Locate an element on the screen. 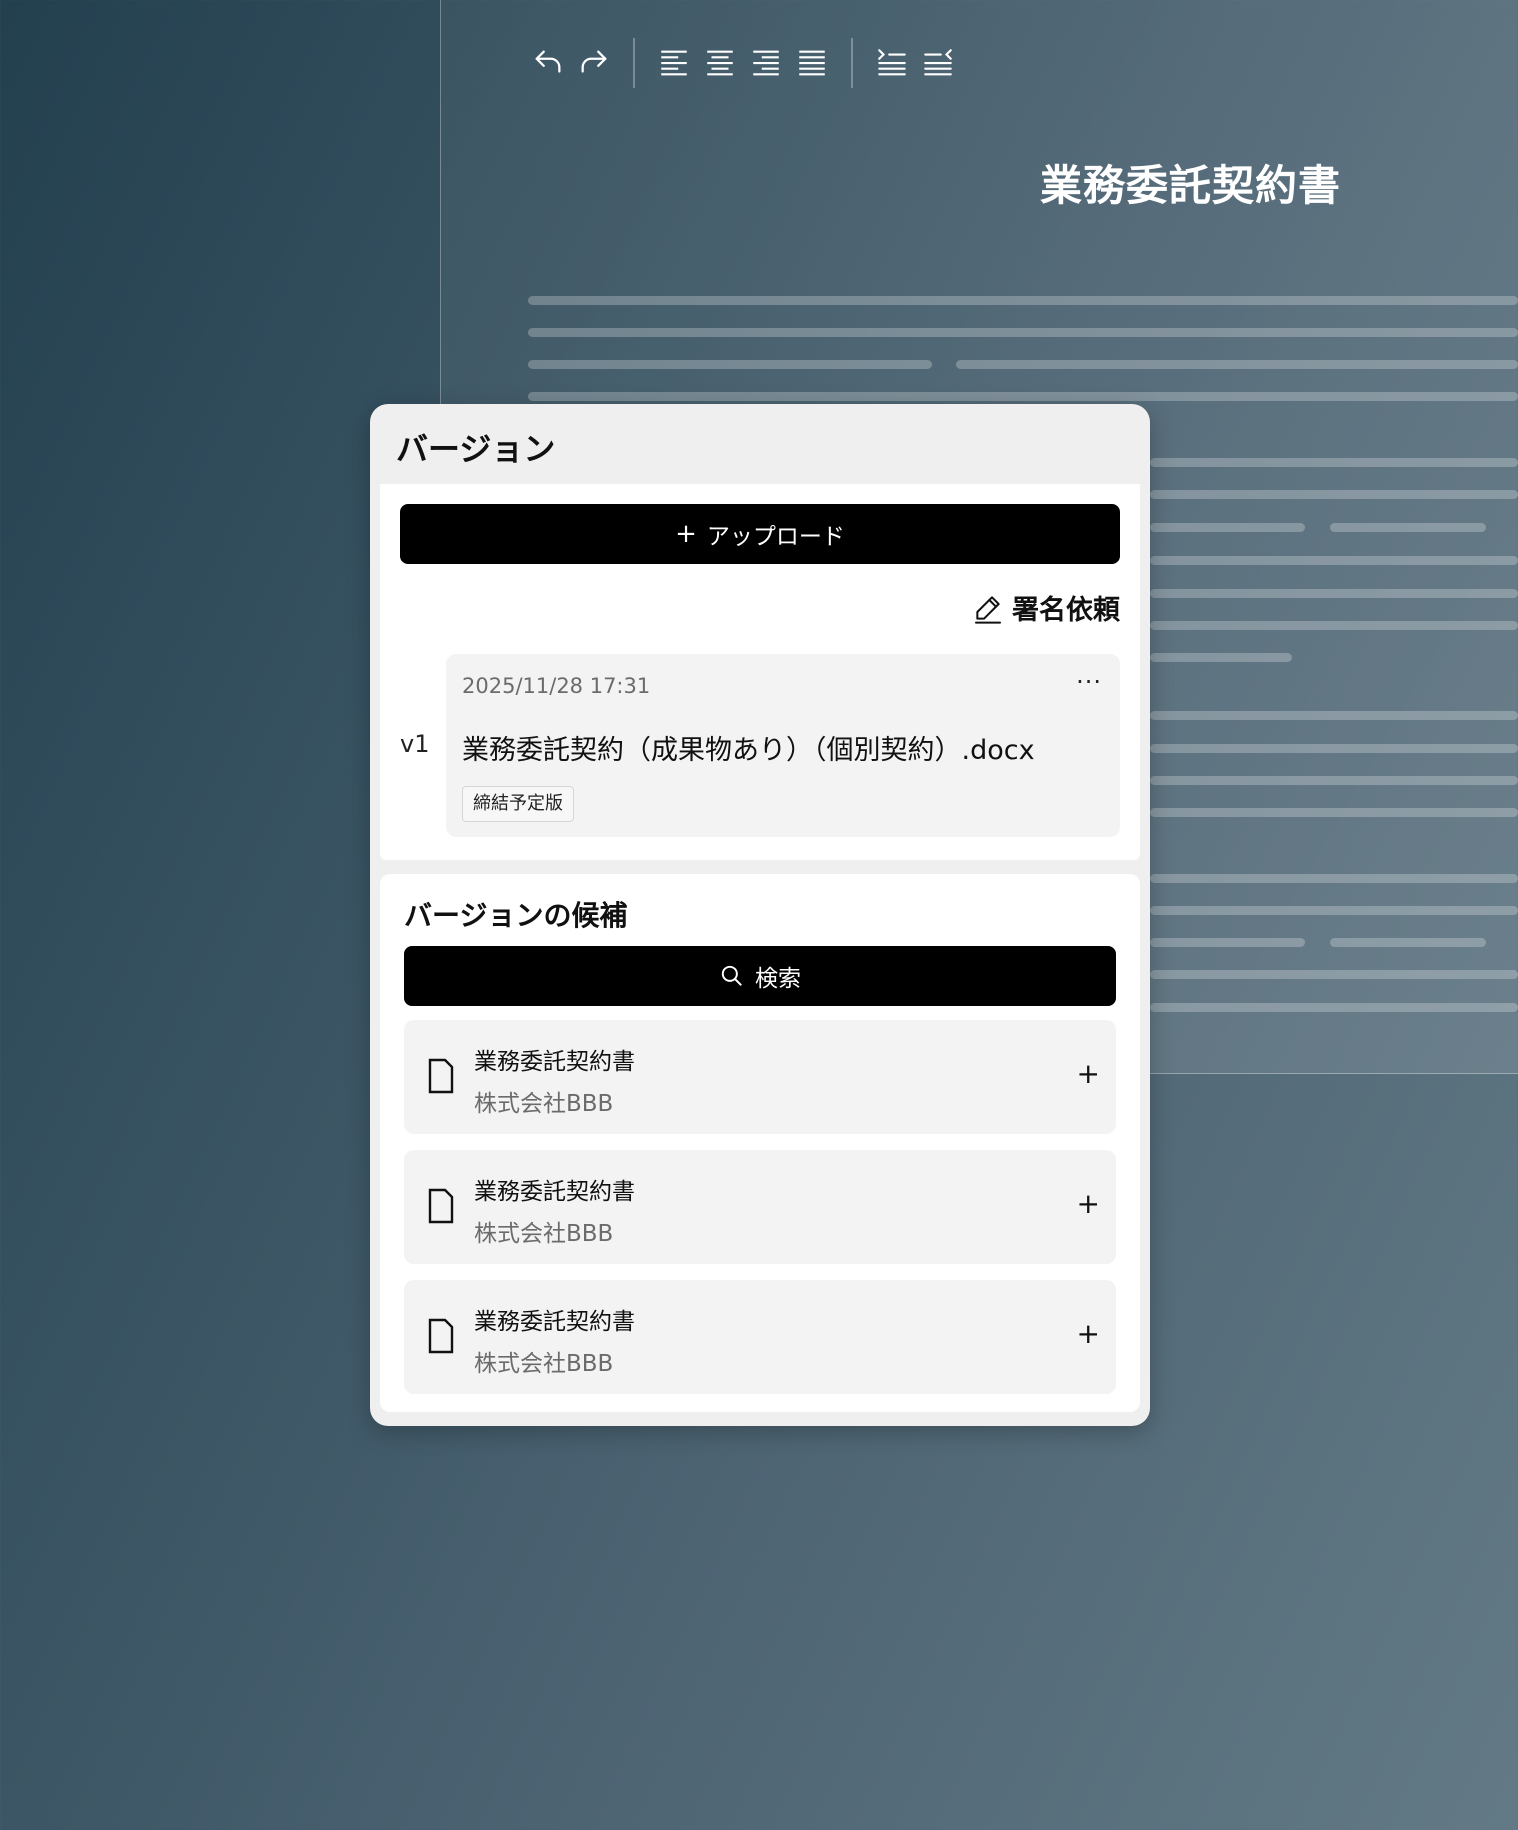 The height and width of the screenshot is (1830, 1518). sign-request-label: 署名依頼 is located at coordinates (1066, 610).